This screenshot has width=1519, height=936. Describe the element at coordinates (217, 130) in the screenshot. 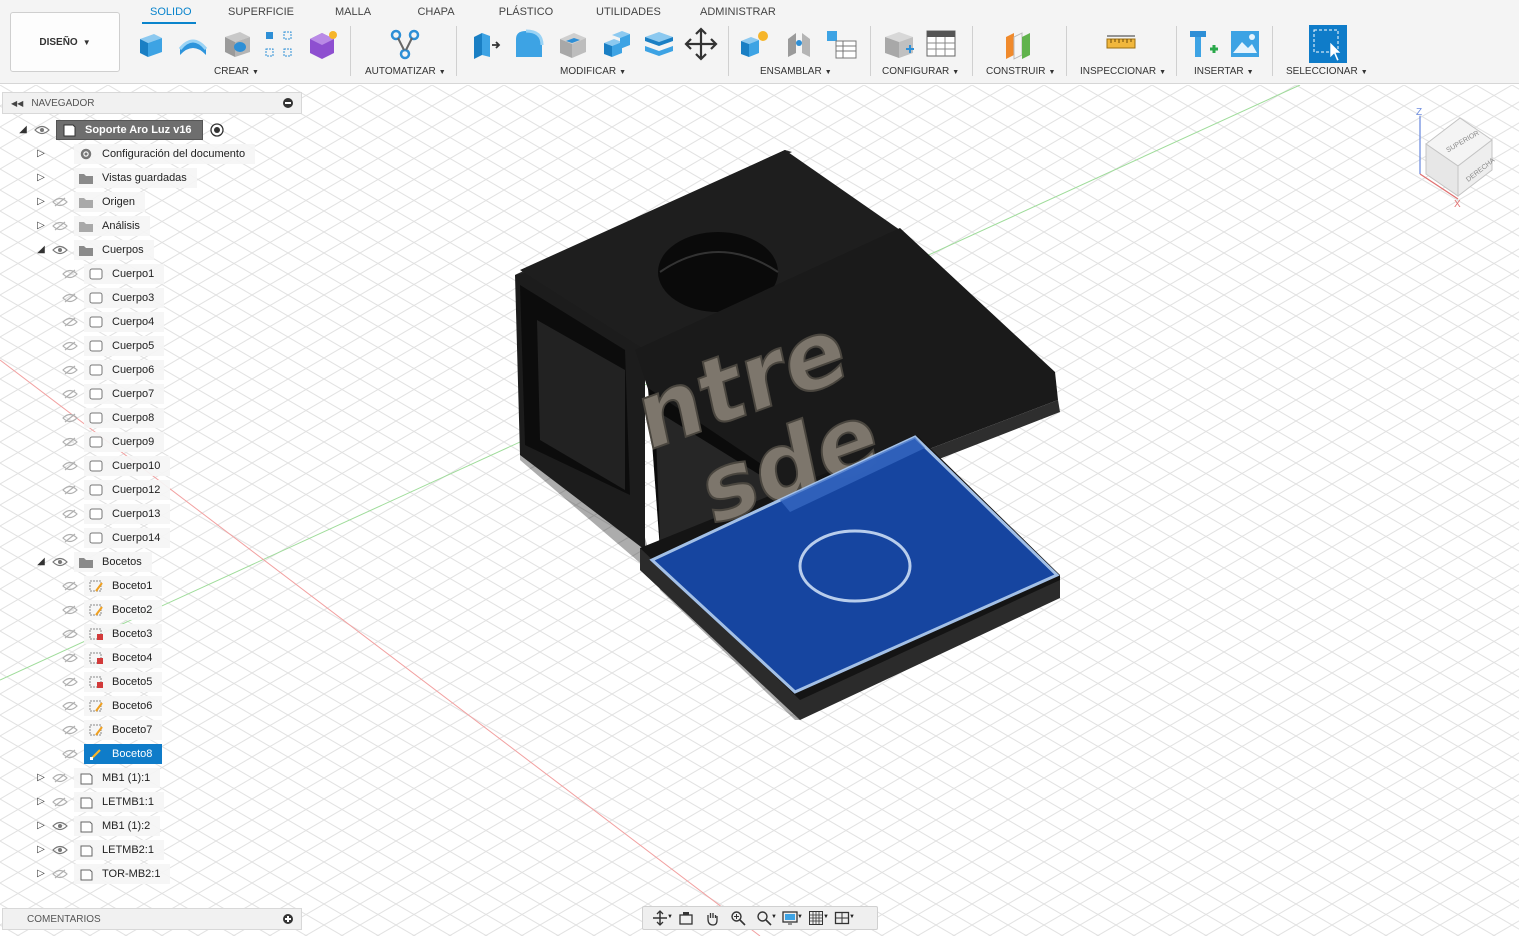

I see `activate-radio-icon` at that location.